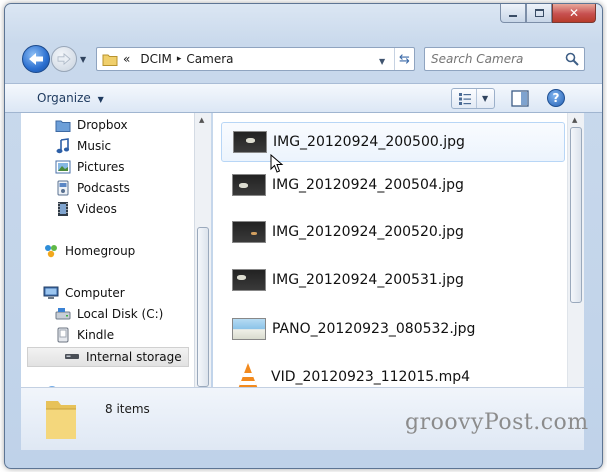  I want to click on forward-arrow-icon, so click(64, 59).